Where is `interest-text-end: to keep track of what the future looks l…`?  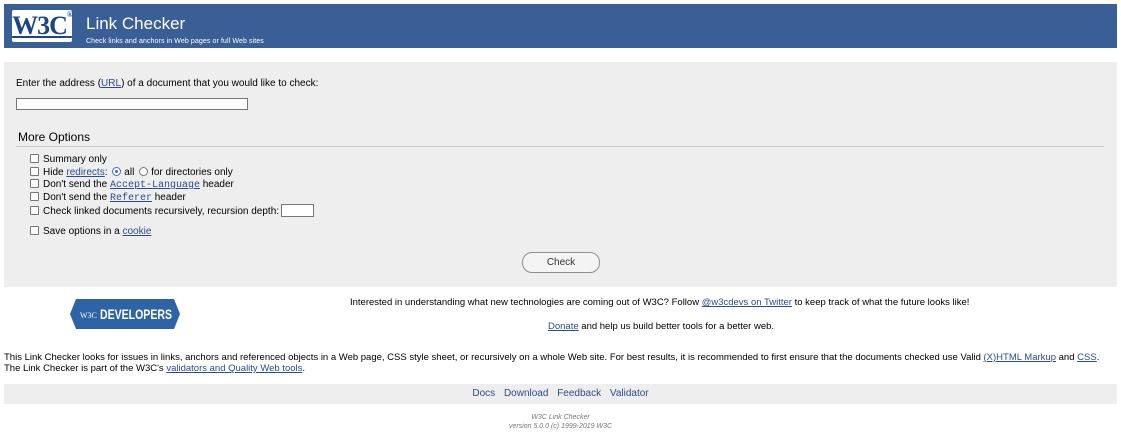
interest-text-end: to keep track of what the future looks l… is located at coordinates (880, 302).